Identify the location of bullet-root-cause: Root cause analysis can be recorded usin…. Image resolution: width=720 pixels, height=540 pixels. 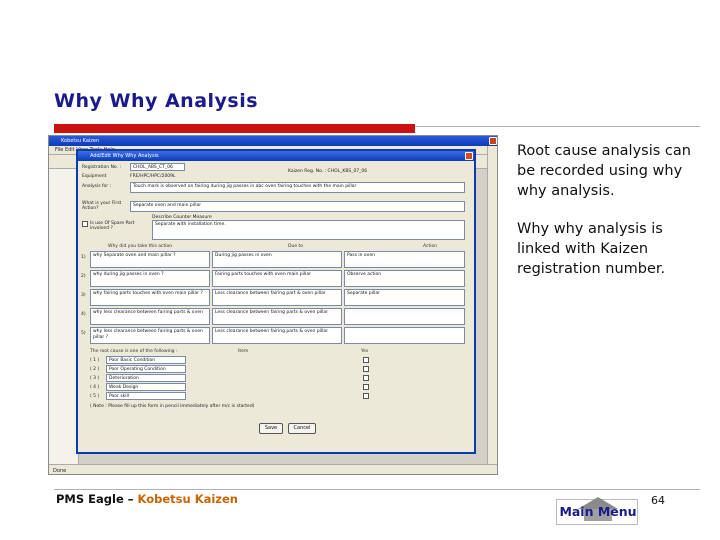
(604, 171).